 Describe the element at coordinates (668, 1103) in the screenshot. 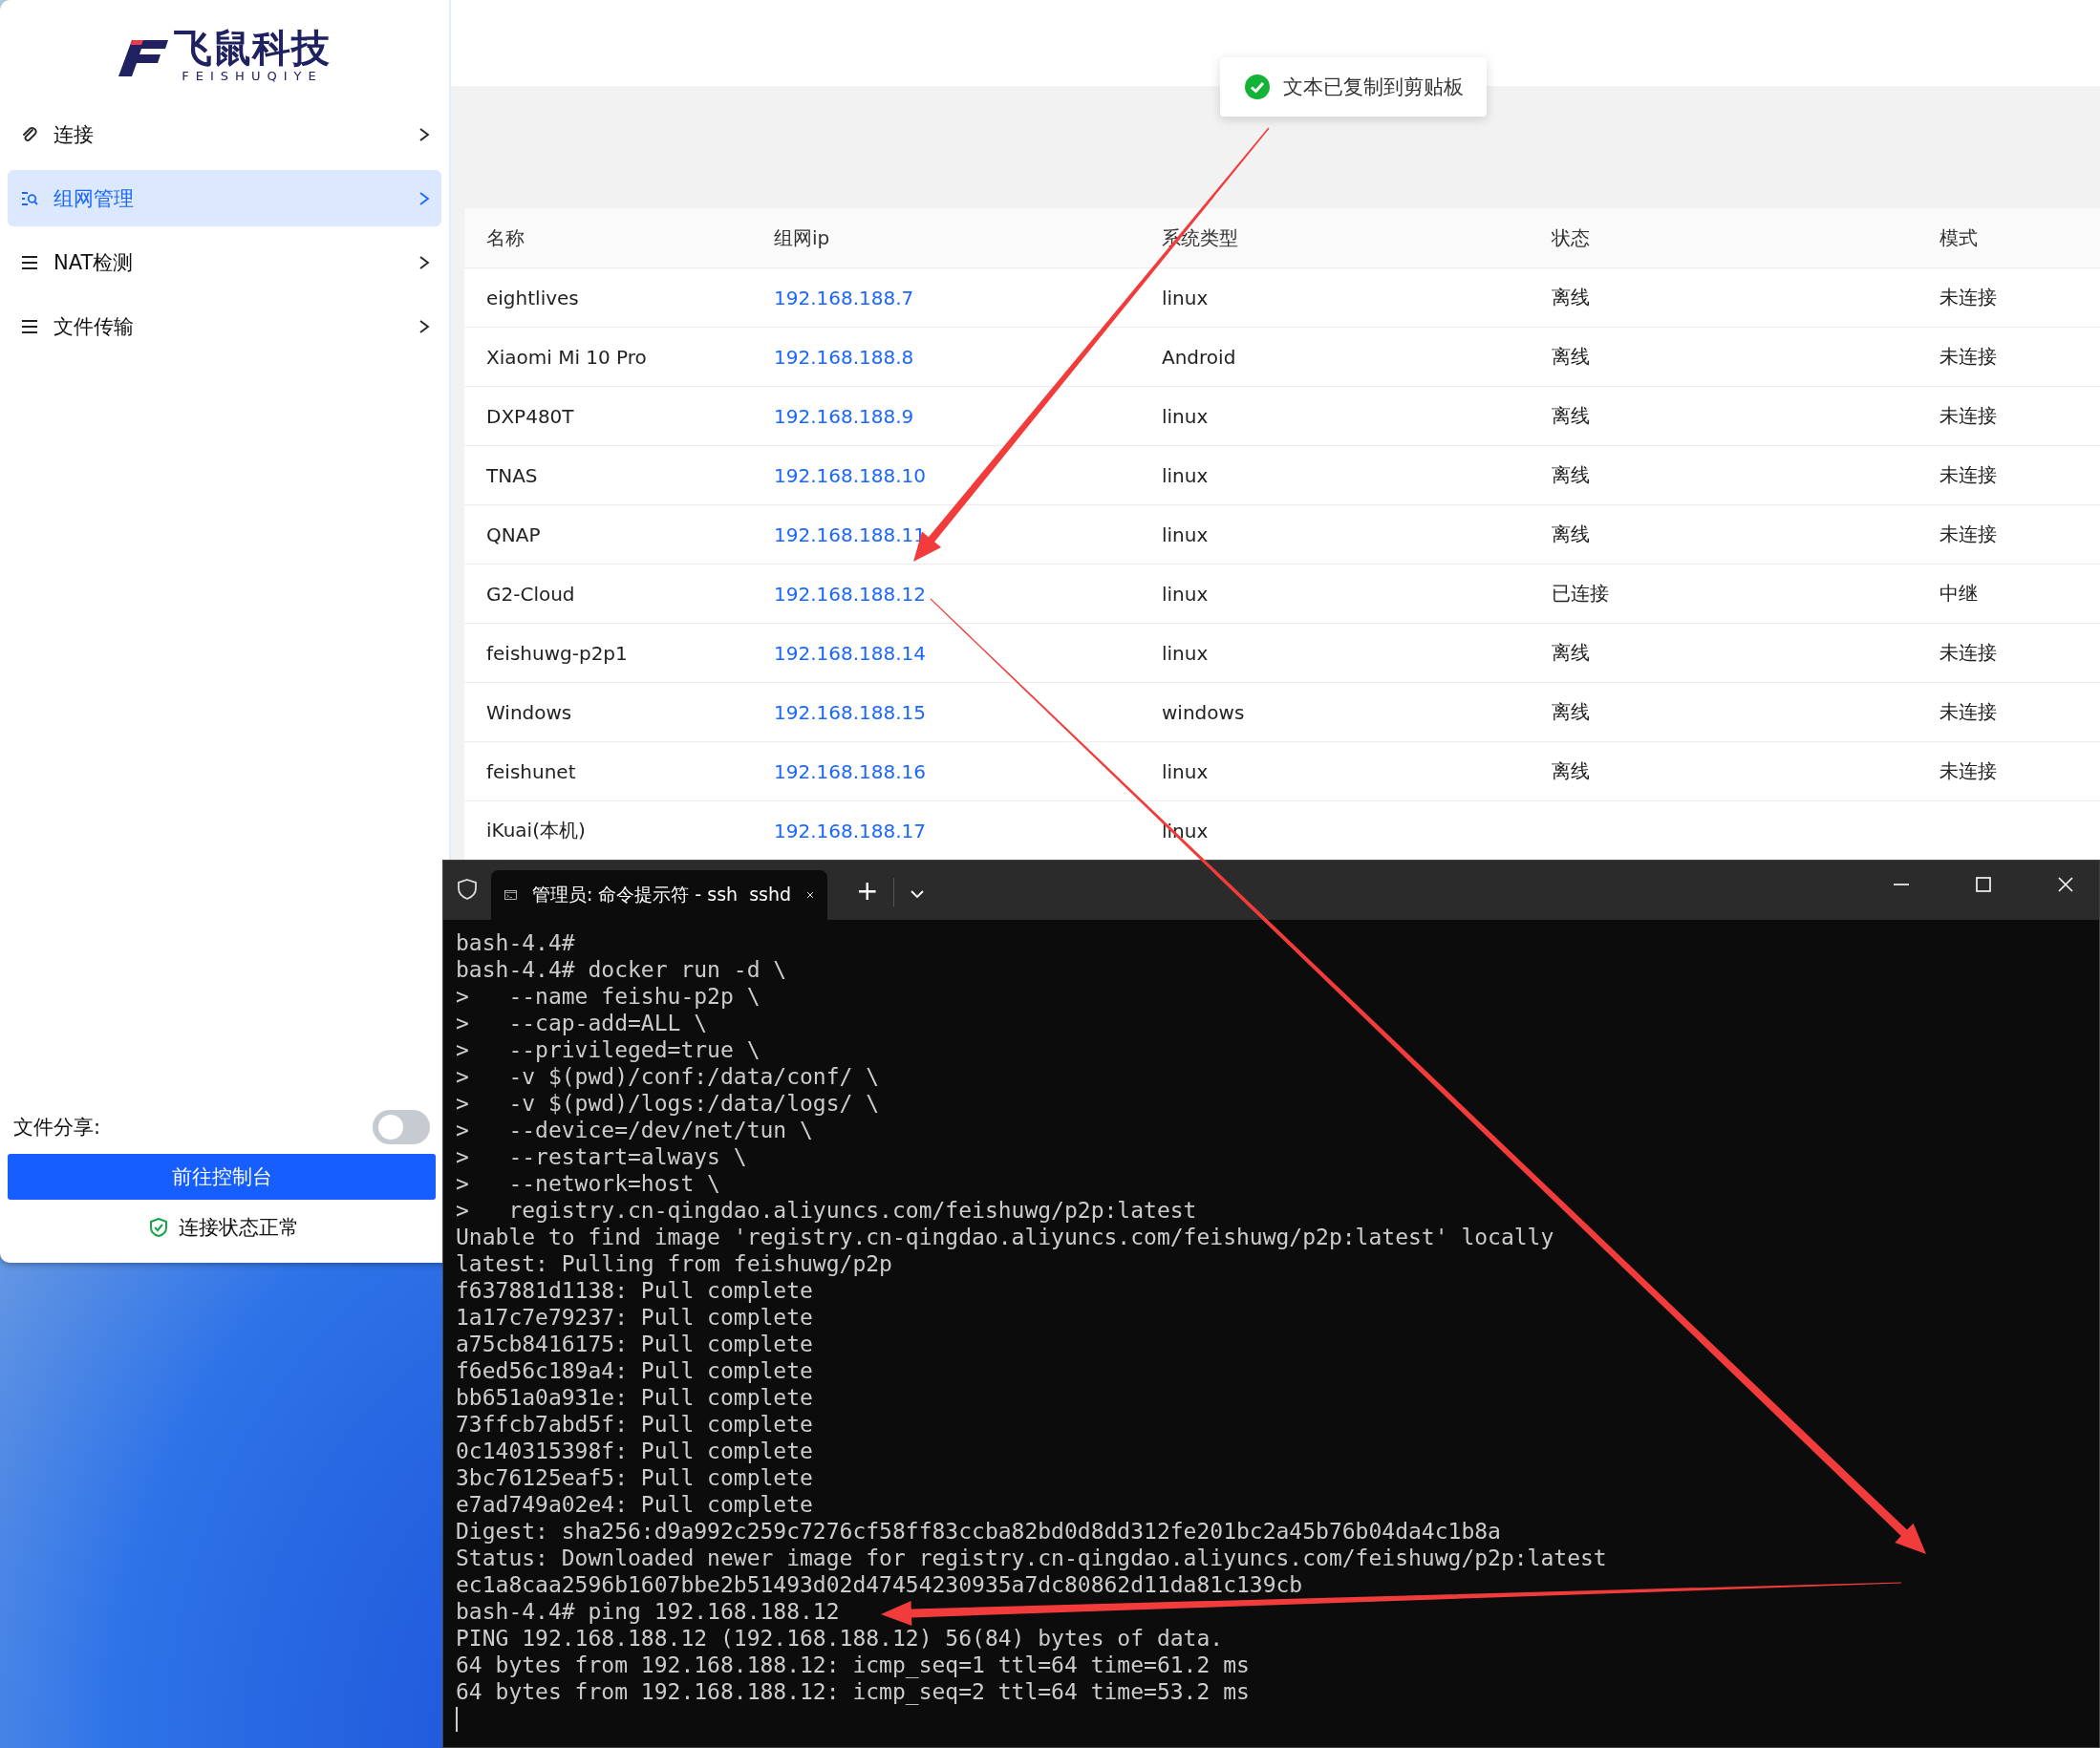

I see `terminal-line: > -v $(pwd)/logs:/data/logs/ \` at that location.